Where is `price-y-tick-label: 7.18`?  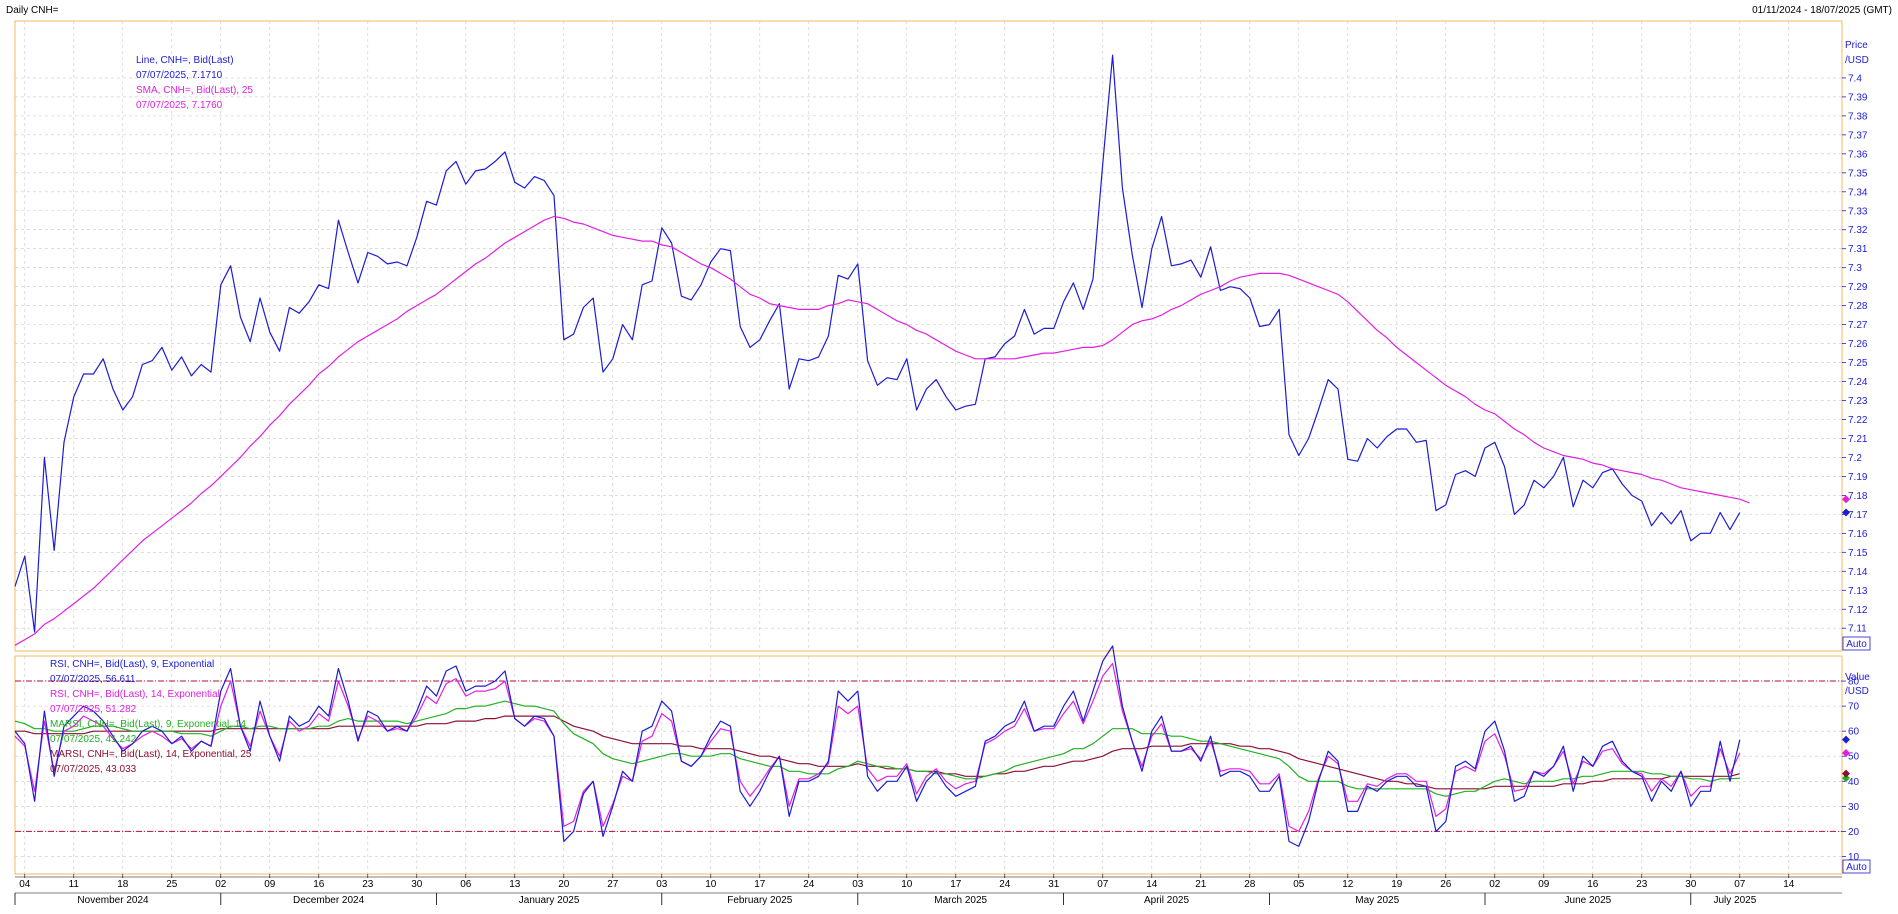
price-y-tick-label: 7.18 is located at coordinates (1858, 496).